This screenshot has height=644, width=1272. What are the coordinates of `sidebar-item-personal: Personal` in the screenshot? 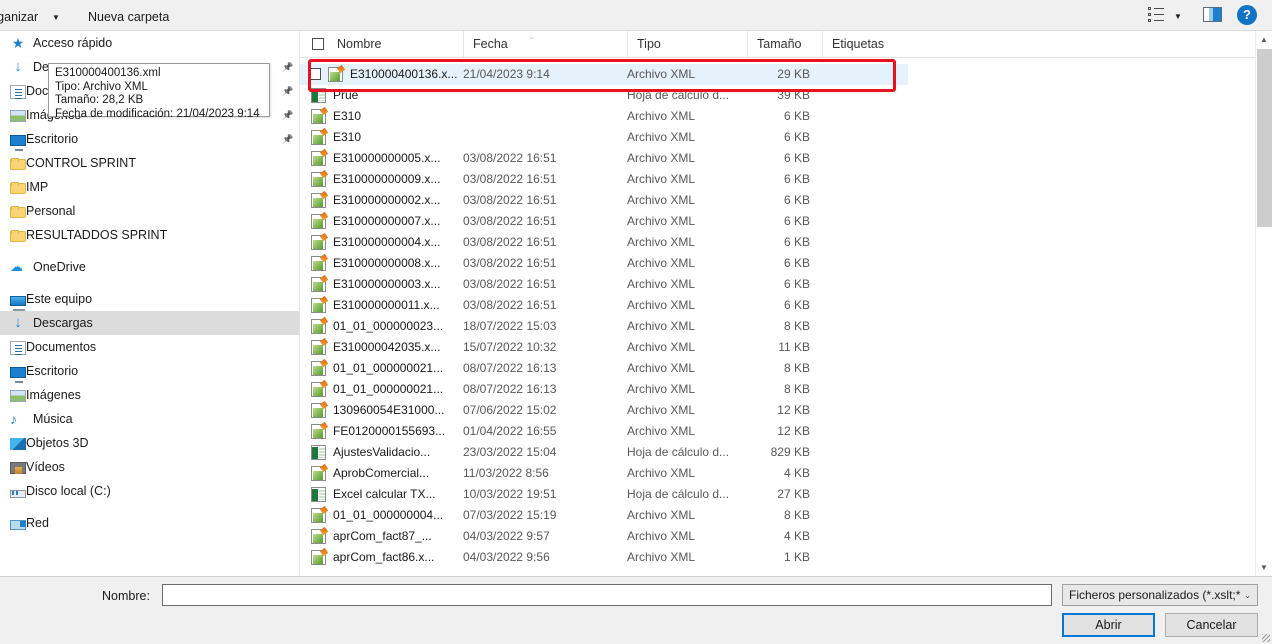 It's located at (149, 211).